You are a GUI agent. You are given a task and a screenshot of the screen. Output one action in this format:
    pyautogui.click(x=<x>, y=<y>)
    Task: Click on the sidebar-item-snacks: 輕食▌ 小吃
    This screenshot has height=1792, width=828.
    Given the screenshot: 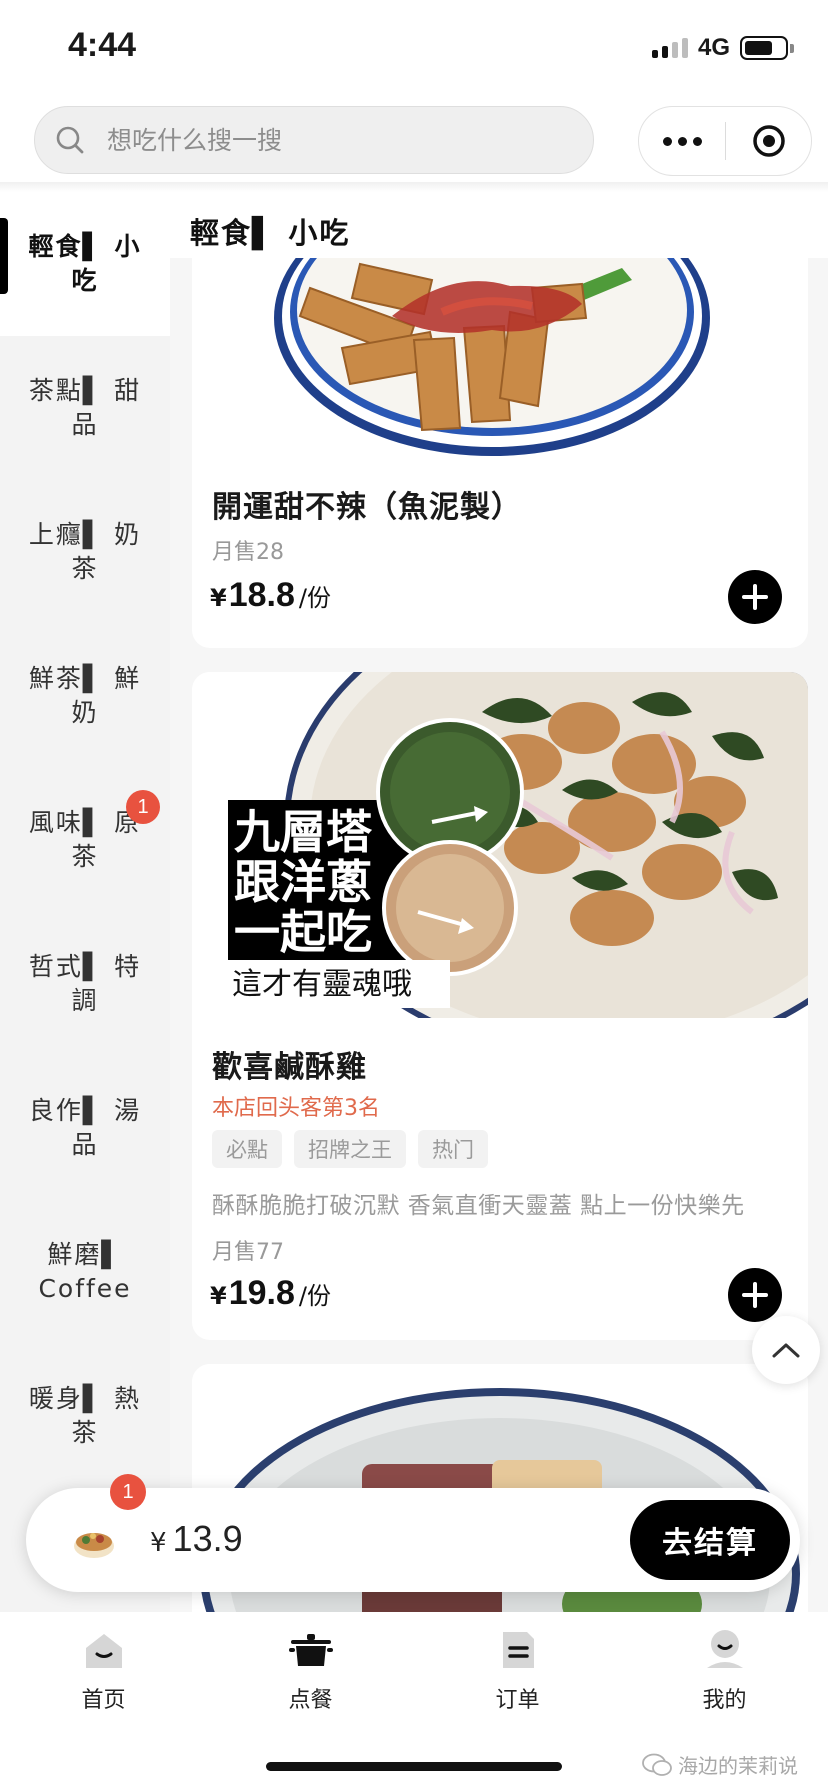 What is the action you would take?
    pyautogui.click(x=85, y=264)
    